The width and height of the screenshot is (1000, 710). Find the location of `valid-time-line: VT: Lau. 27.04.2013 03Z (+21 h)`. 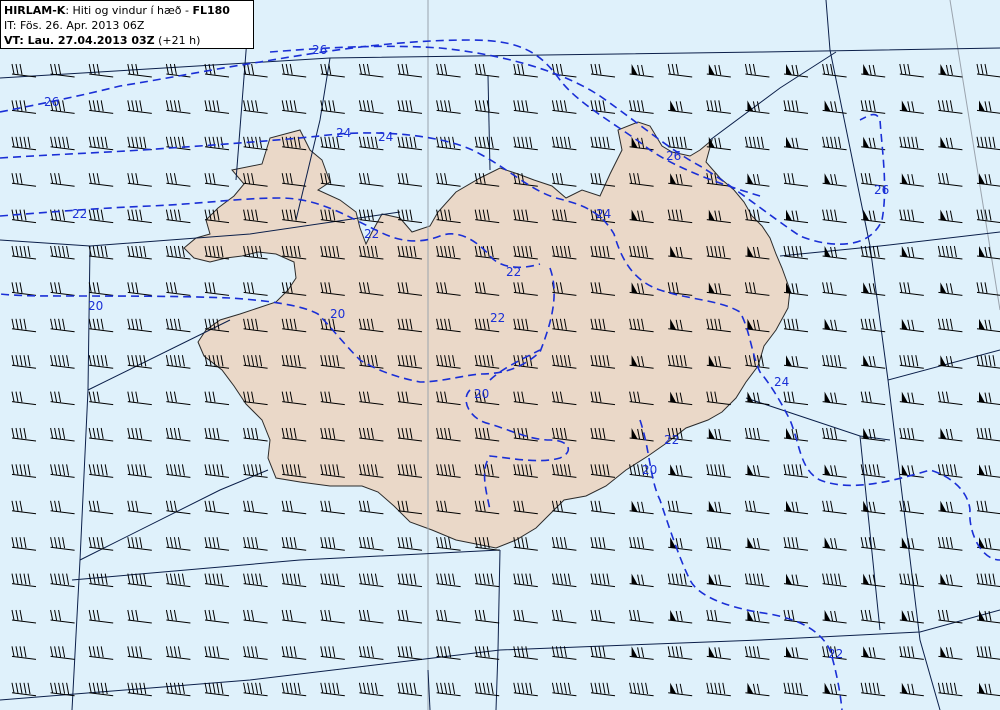

valid-time-line: VT: Lau. 27.04.2013 03Z (+21 h) is located at coordinates (127, 40).